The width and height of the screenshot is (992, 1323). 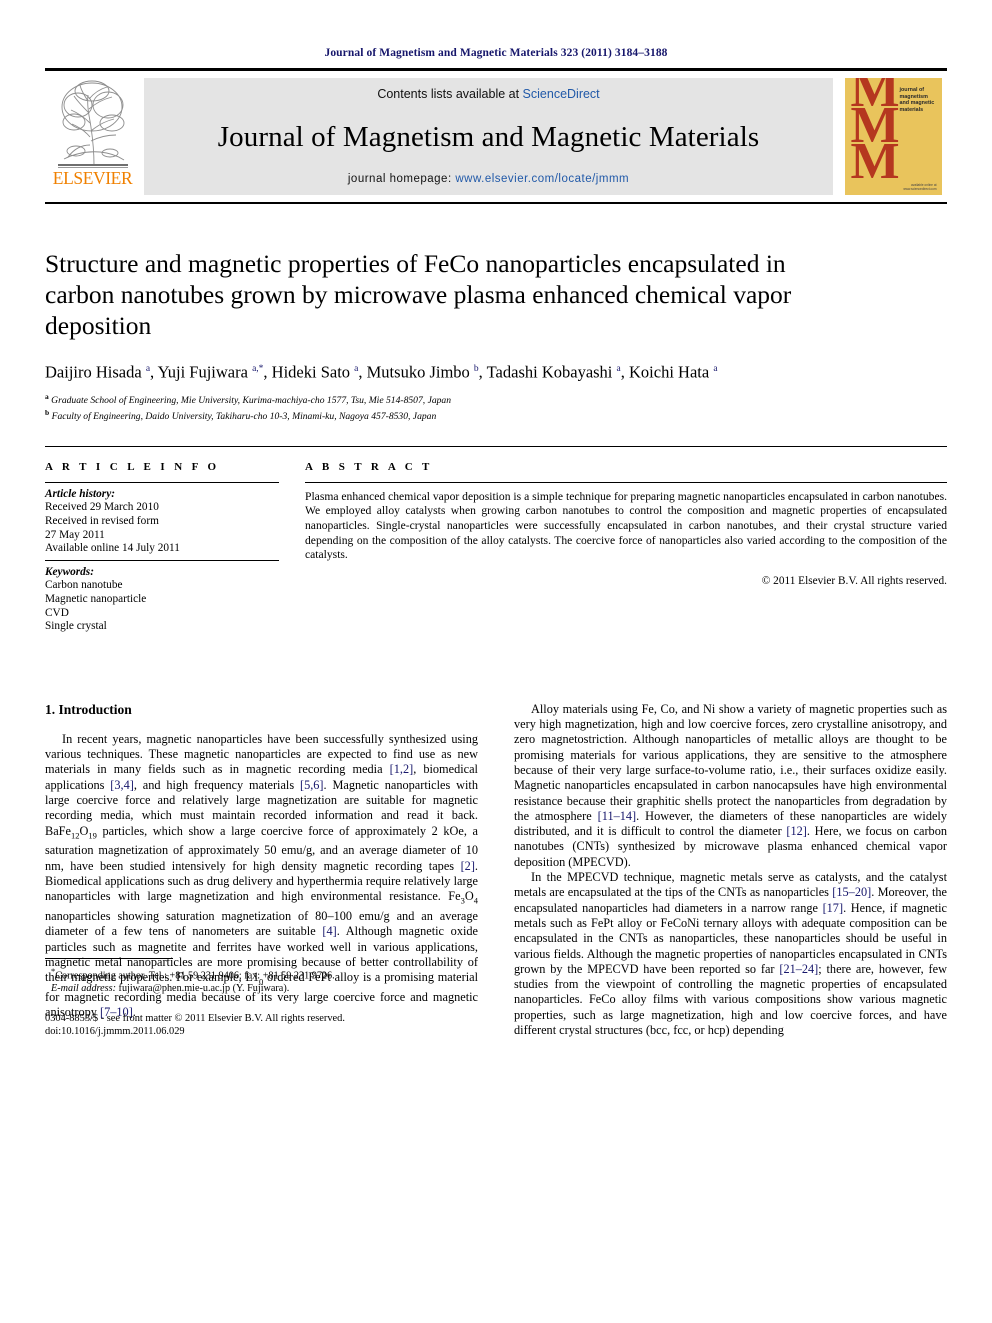 What do you see at coordinates (102, 521) in the screenshot?
I see `history-line-2: Received in revised form` at bounding box center [102, 521].